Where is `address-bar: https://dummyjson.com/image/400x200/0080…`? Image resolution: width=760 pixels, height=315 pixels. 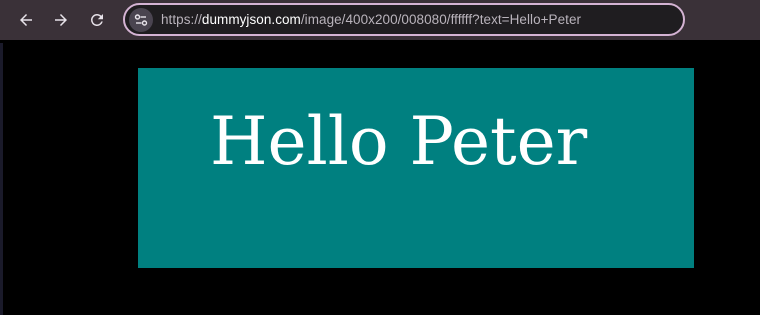 address-bar: https://dummyjson.com/image/400x200/0080… is located at coordinates (404, 19).